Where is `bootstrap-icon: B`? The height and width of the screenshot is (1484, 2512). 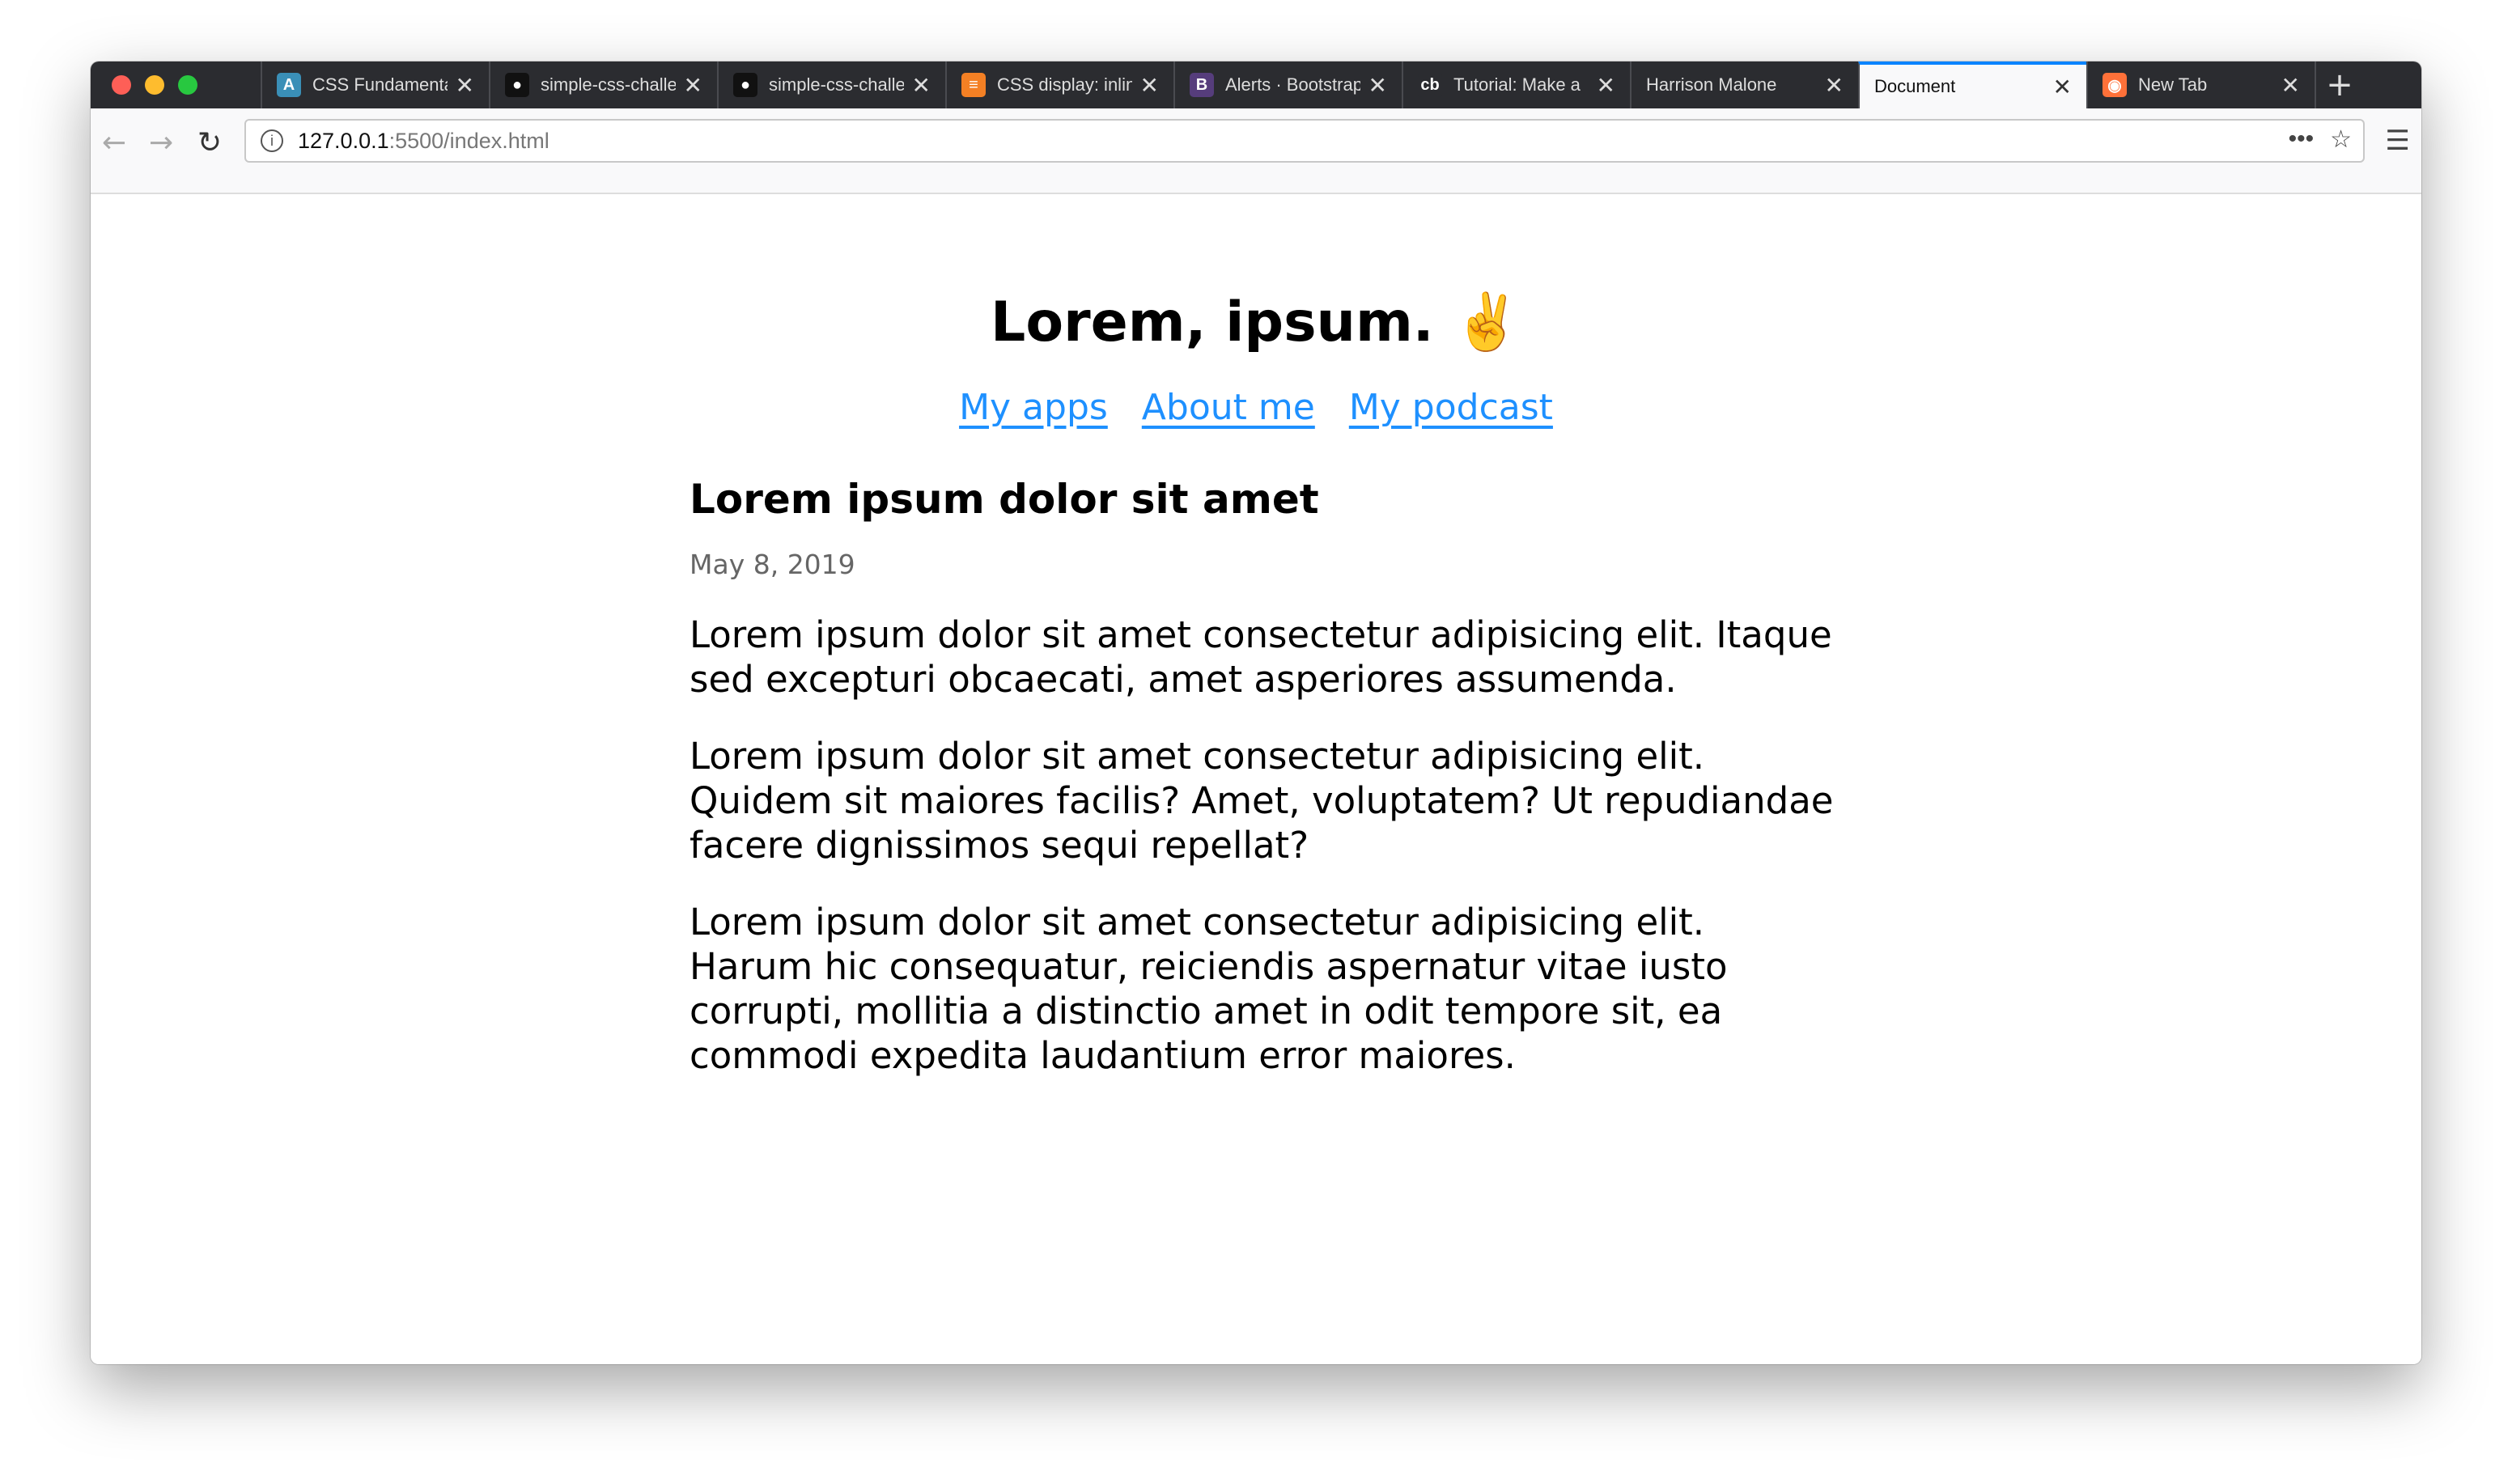 bootstrap-icon: B is located at coordinates (1202, 85).